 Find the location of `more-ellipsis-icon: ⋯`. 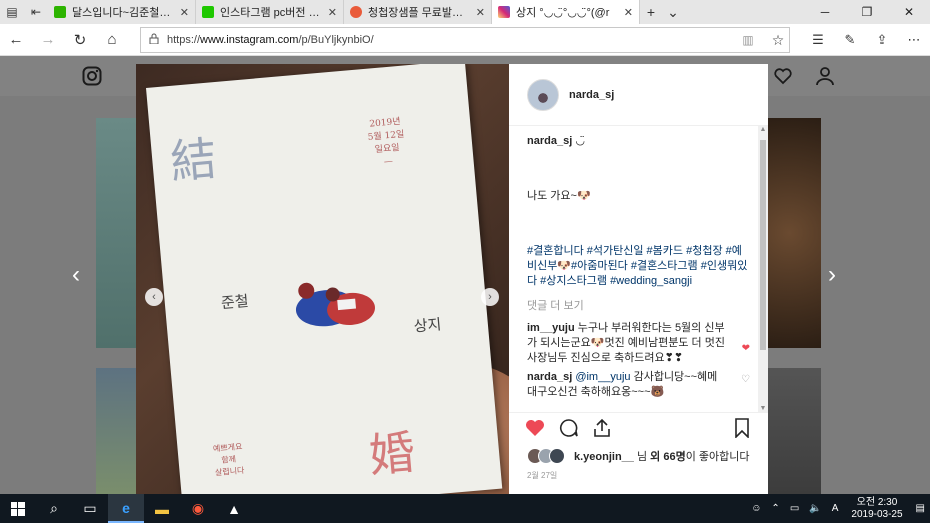

more-ellipsis-icon: ⋯ is located at coordinates (914, 40).